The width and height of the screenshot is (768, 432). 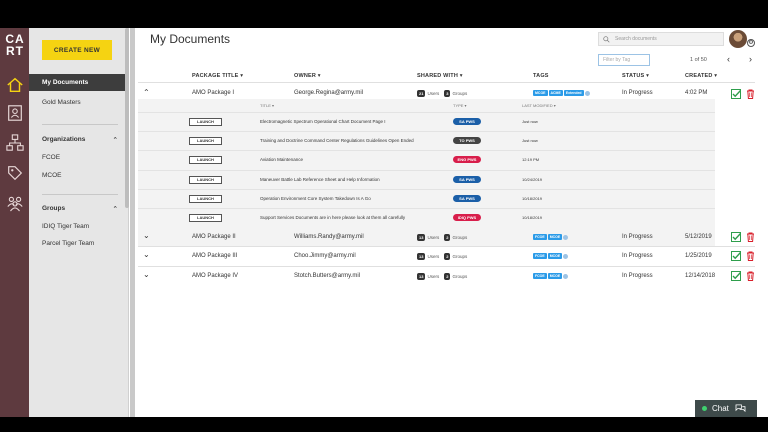 What do you see at coordinates (267, 105) in the screenshot?
I see `subcolumn-title: TITLE ▾` at bounding box center [267, 105].